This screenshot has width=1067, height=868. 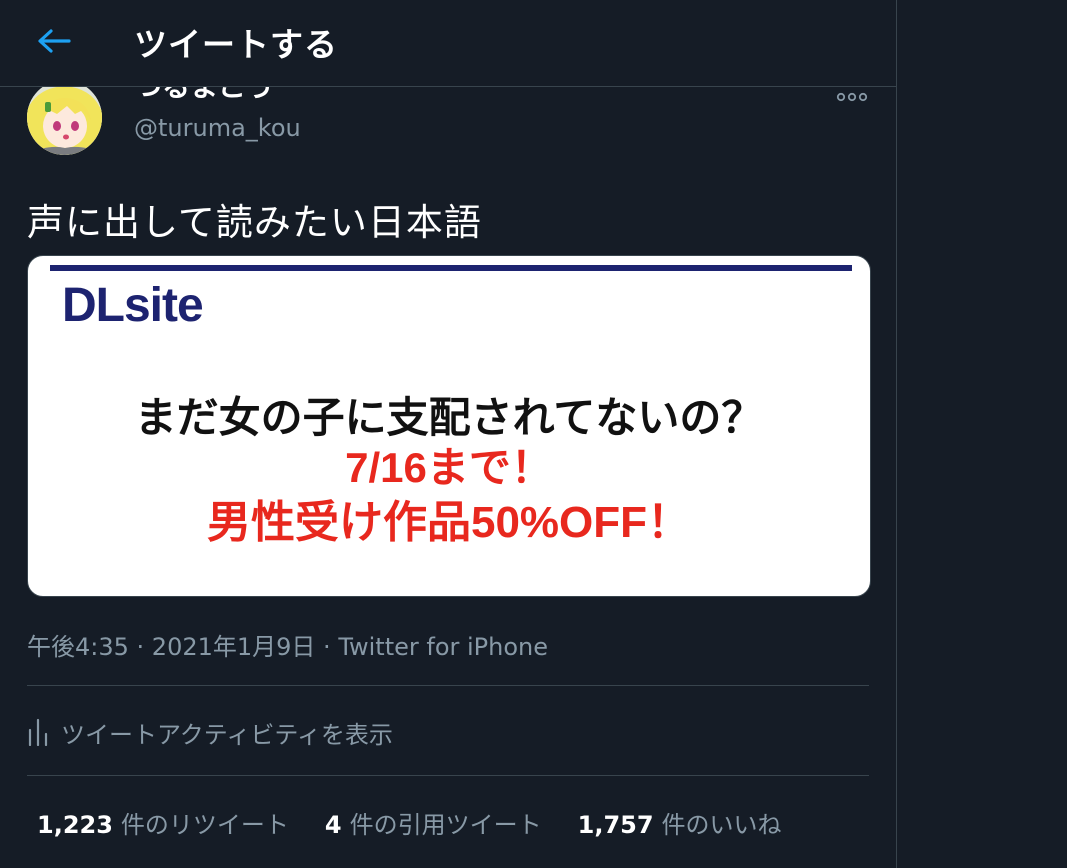 I want to click on likes-count: 1,757, so click(x=615, y=825).